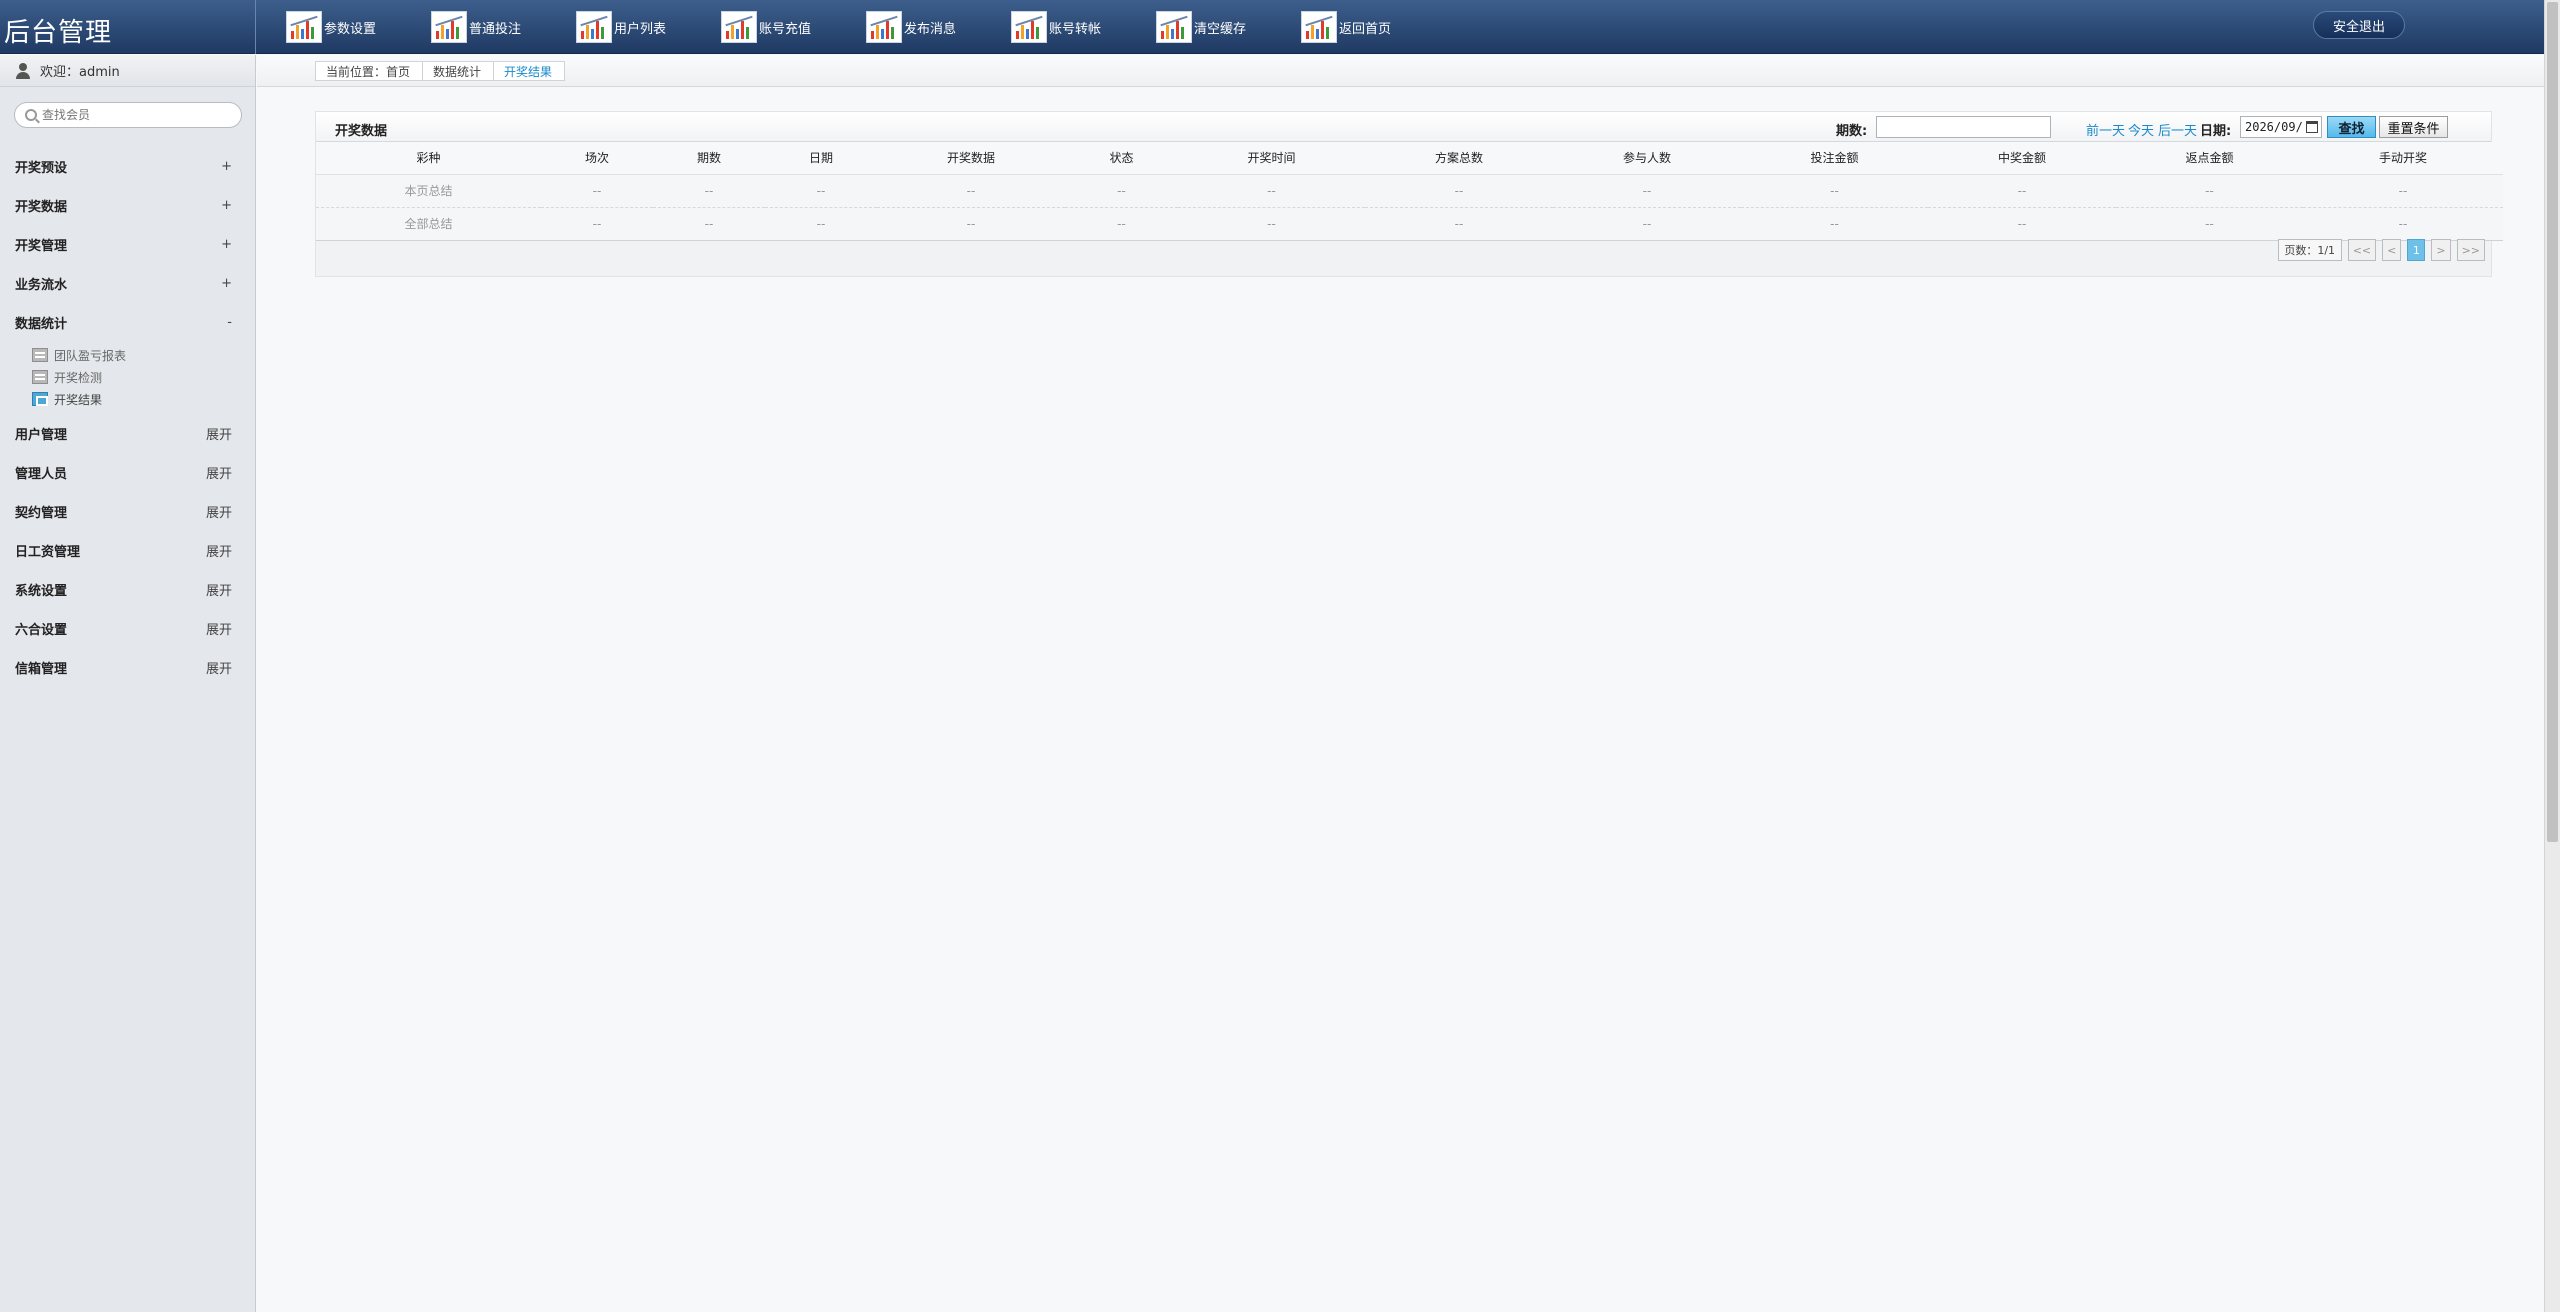 The width and height of the screenshot is (2560, 1312). What do you see at coordinates (128, 283) in the screenshot?
I see `sidebar-item-transactions: 业务流水 +` at bounding box center [128, 283].